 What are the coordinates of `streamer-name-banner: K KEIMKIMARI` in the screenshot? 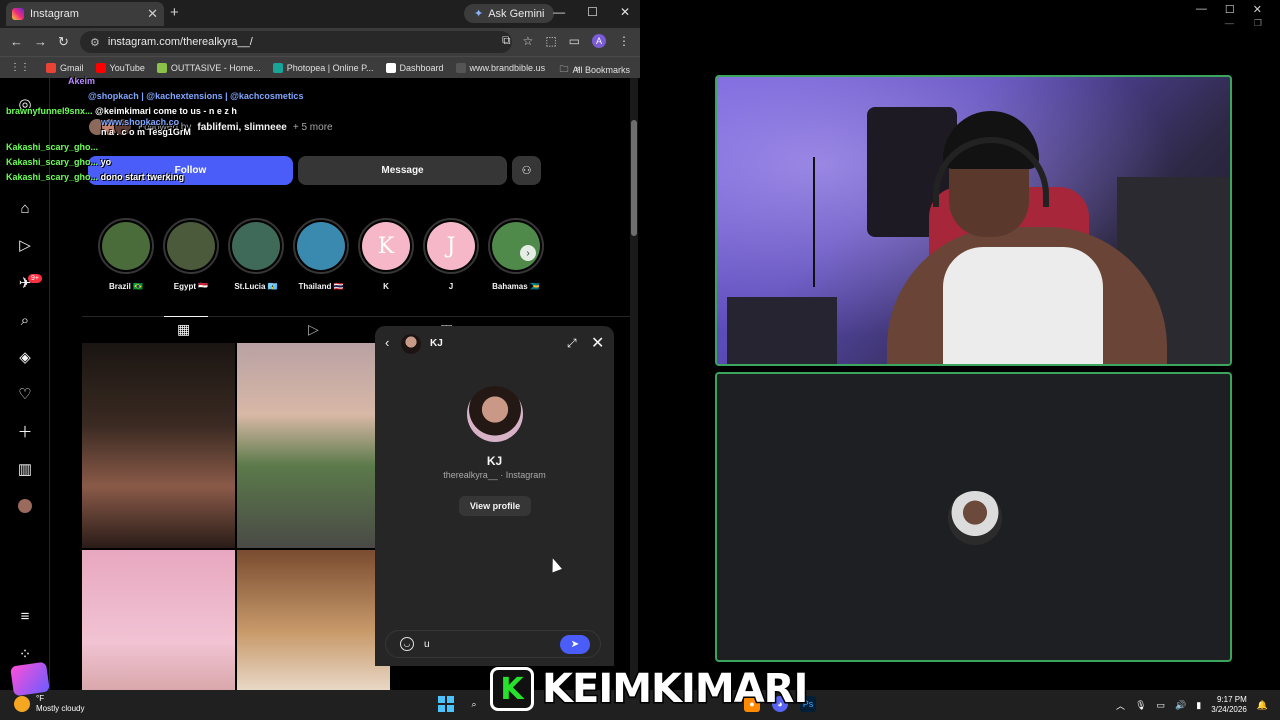 It's located at (650, 689).